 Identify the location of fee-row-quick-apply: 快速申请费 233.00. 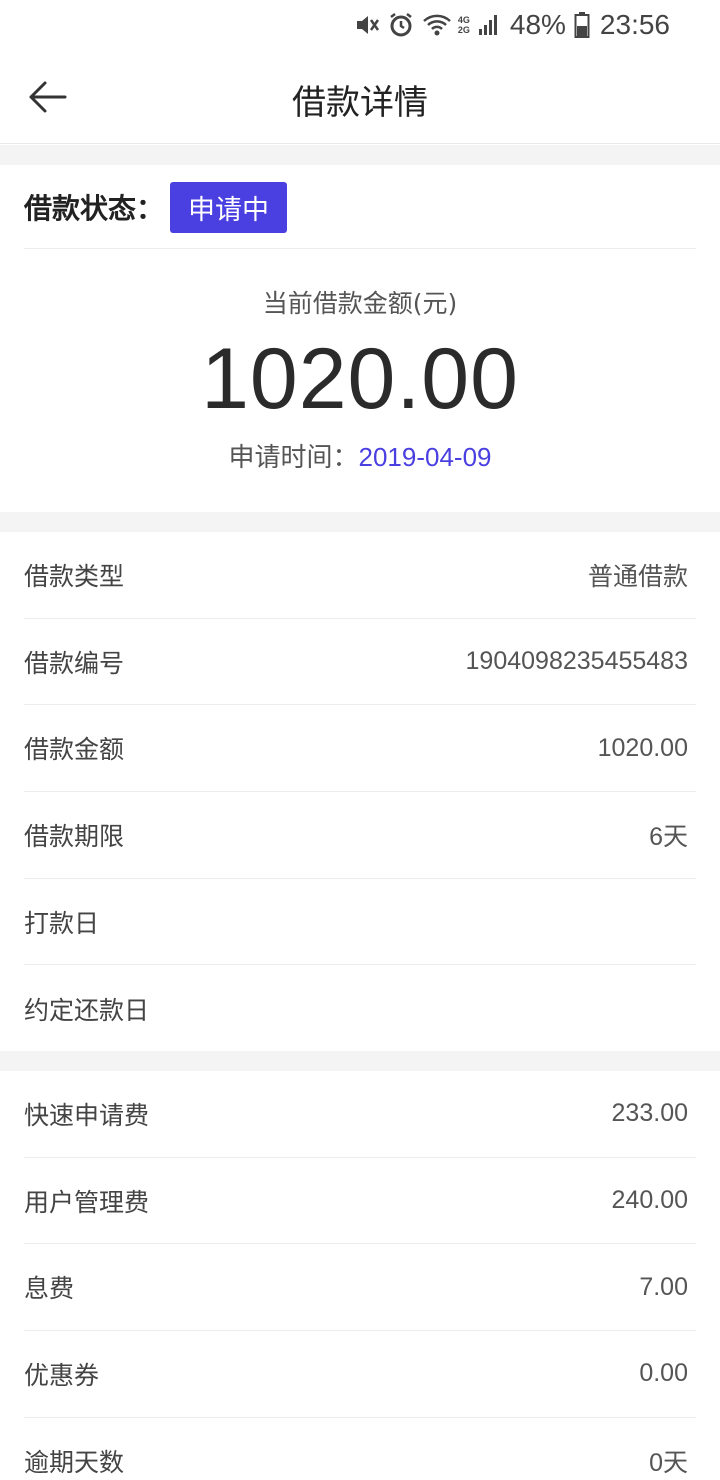
(360, 1114).